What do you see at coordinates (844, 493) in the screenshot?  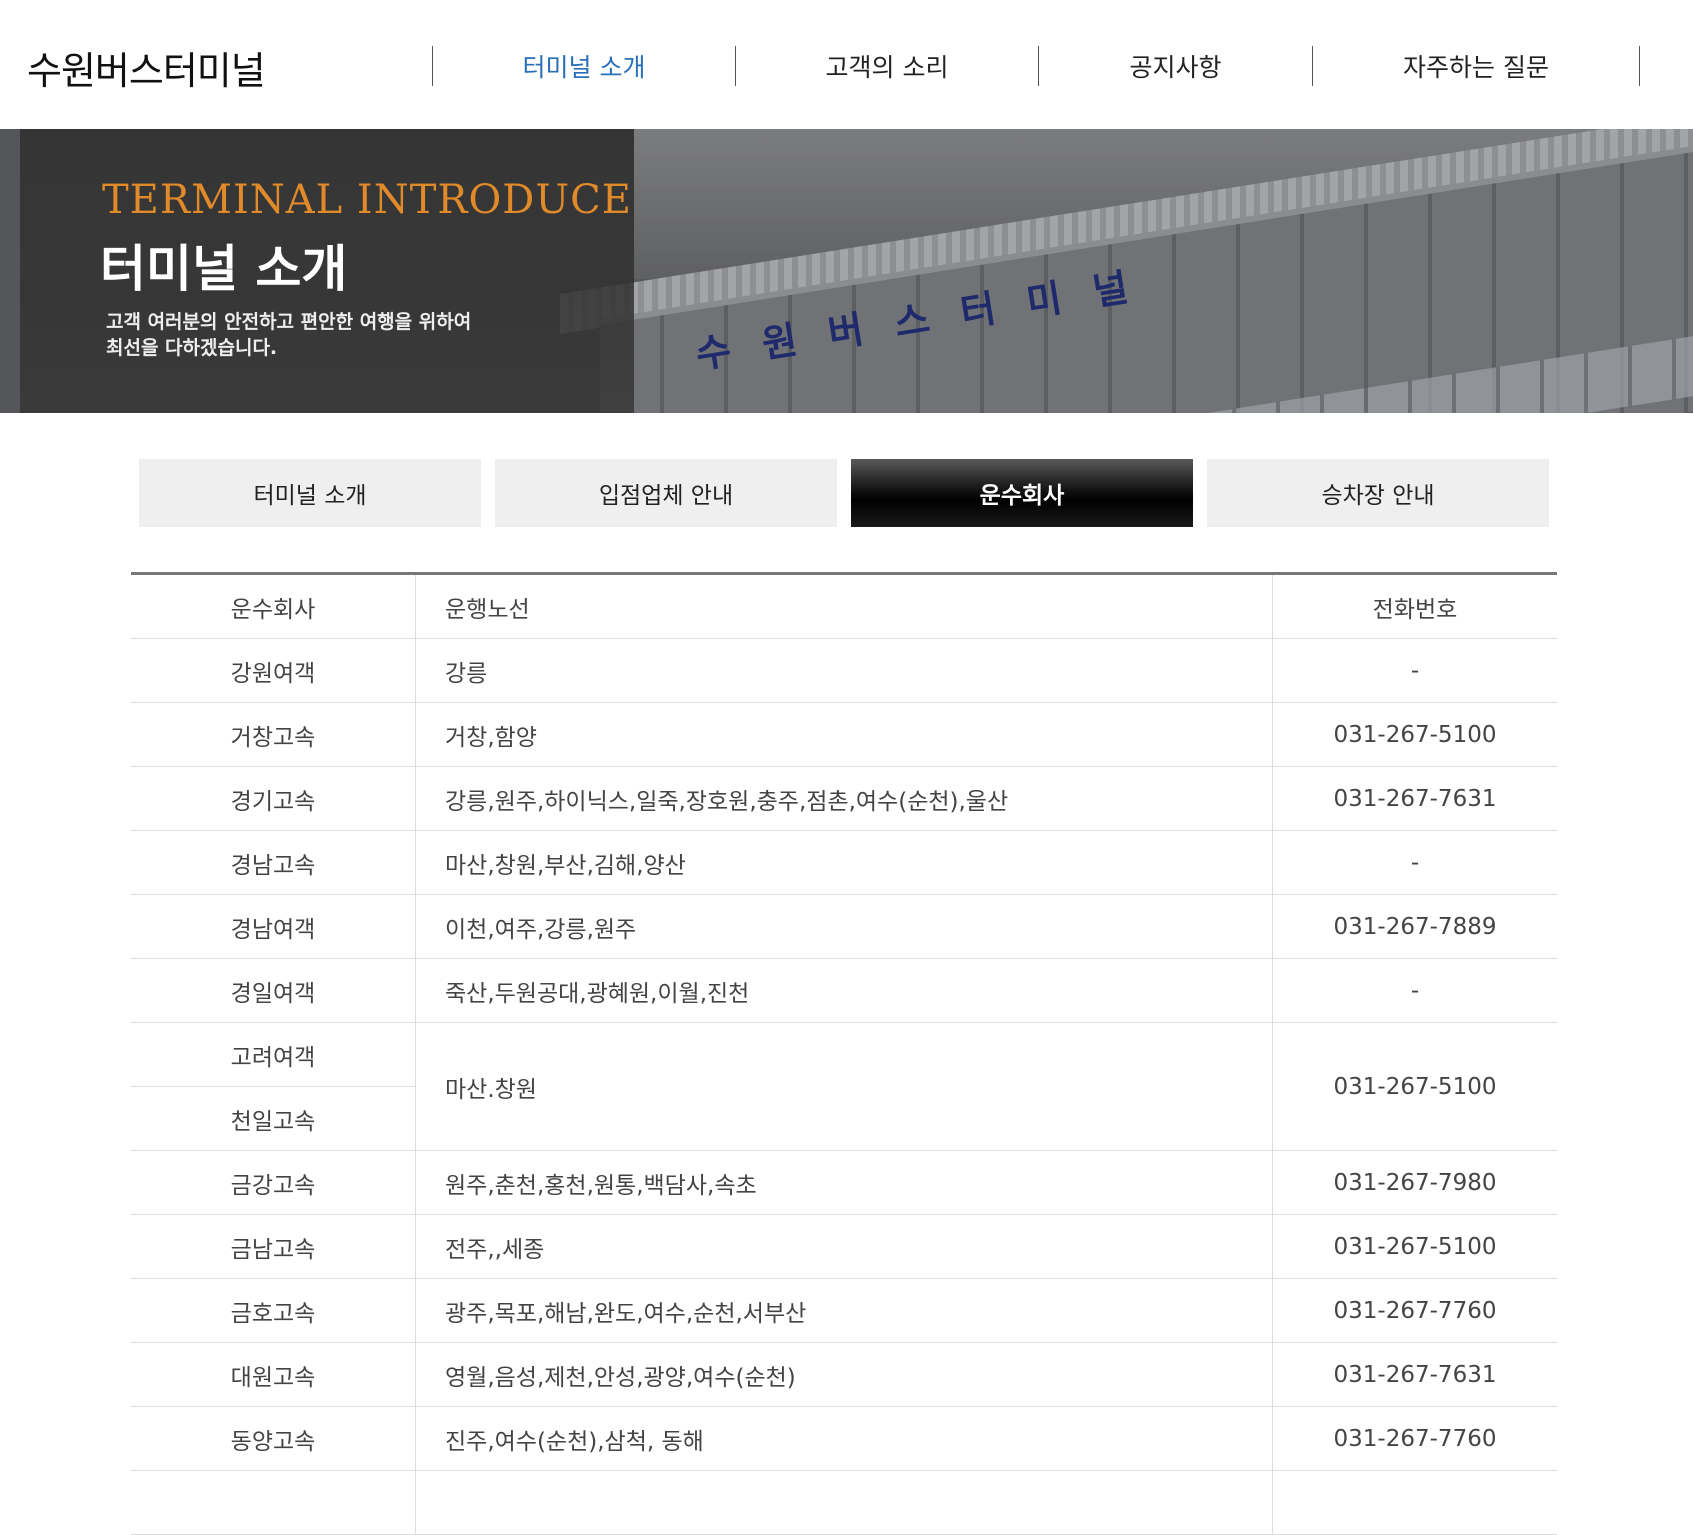 I see `sub-tabs: 터미널 소개 입점업체 안내 운수회사 승차장 안내` at bounding box center [844, 493].